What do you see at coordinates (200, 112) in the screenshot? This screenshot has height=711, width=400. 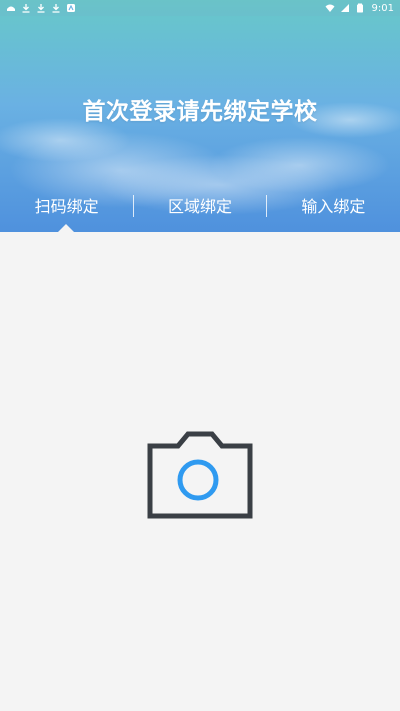 I see `page-title: 首次登录请先绑定学校` at bounding box center [200, 112].